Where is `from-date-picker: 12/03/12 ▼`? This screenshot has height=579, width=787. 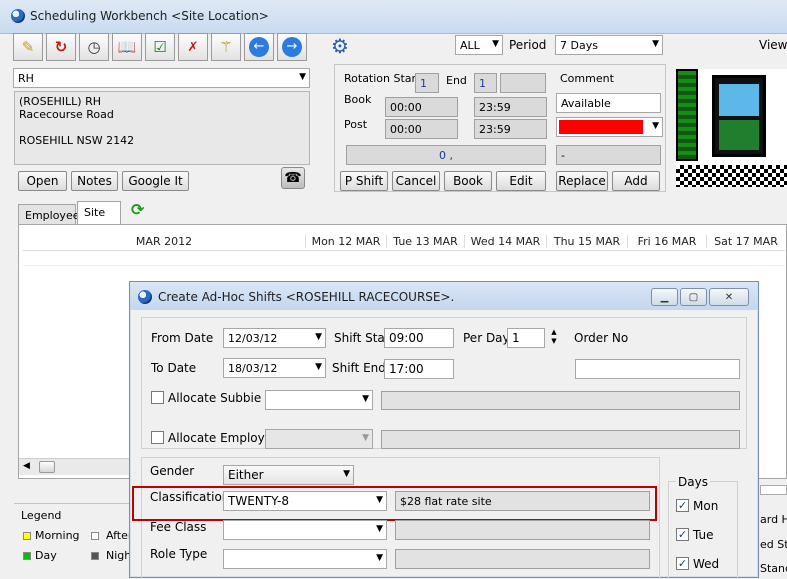 from-date-picker: 12/03/12 ▼ is located at coordinates (274, 338).